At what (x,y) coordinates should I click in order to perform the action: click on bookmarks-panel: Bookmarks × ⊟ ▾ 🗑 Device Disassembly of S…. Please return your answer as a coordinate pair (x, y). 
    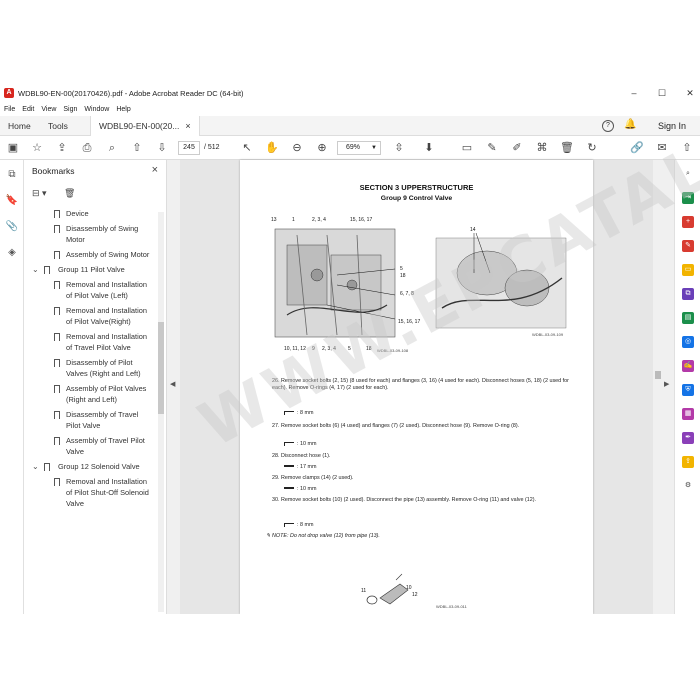
    Looking at the image, I should click on (95, 387).